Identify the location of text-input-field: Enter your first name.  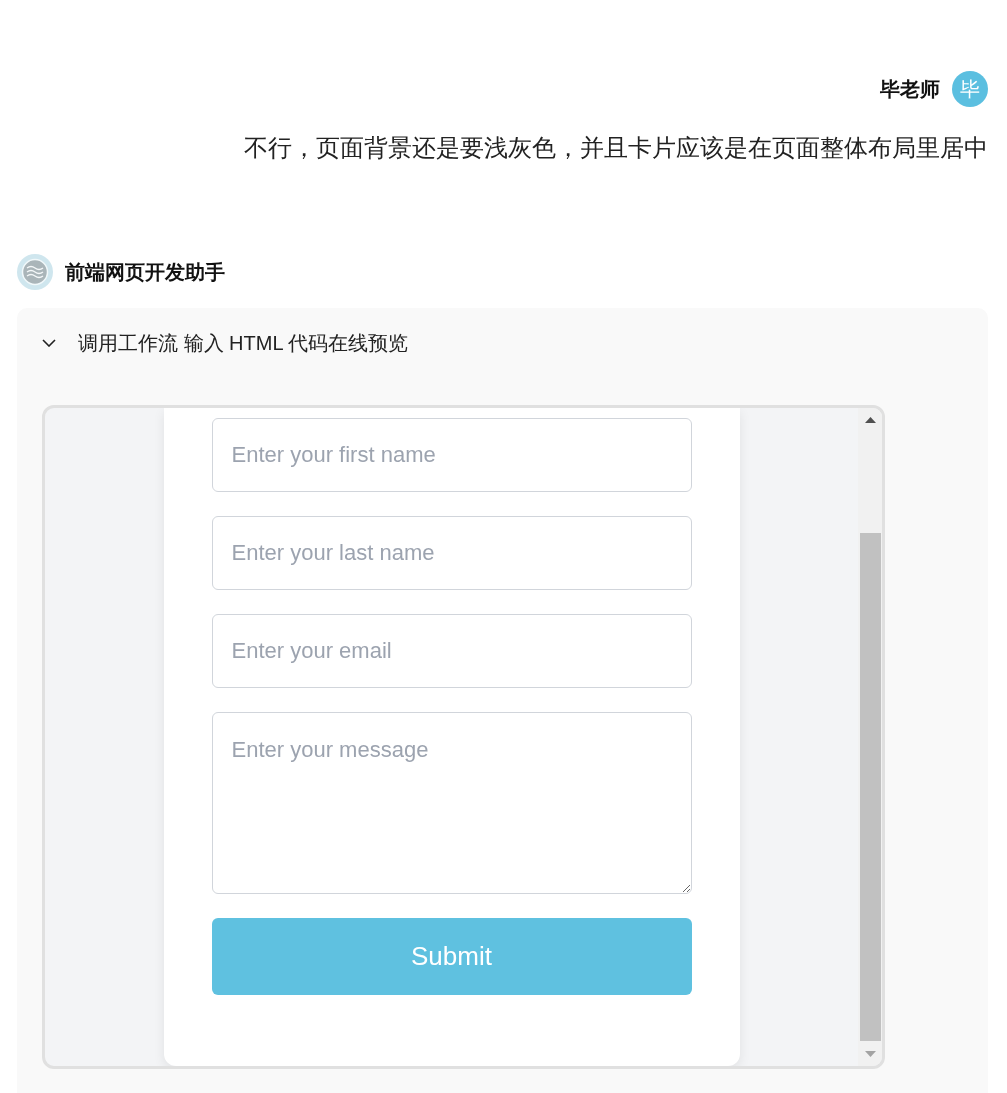
(451, 455).